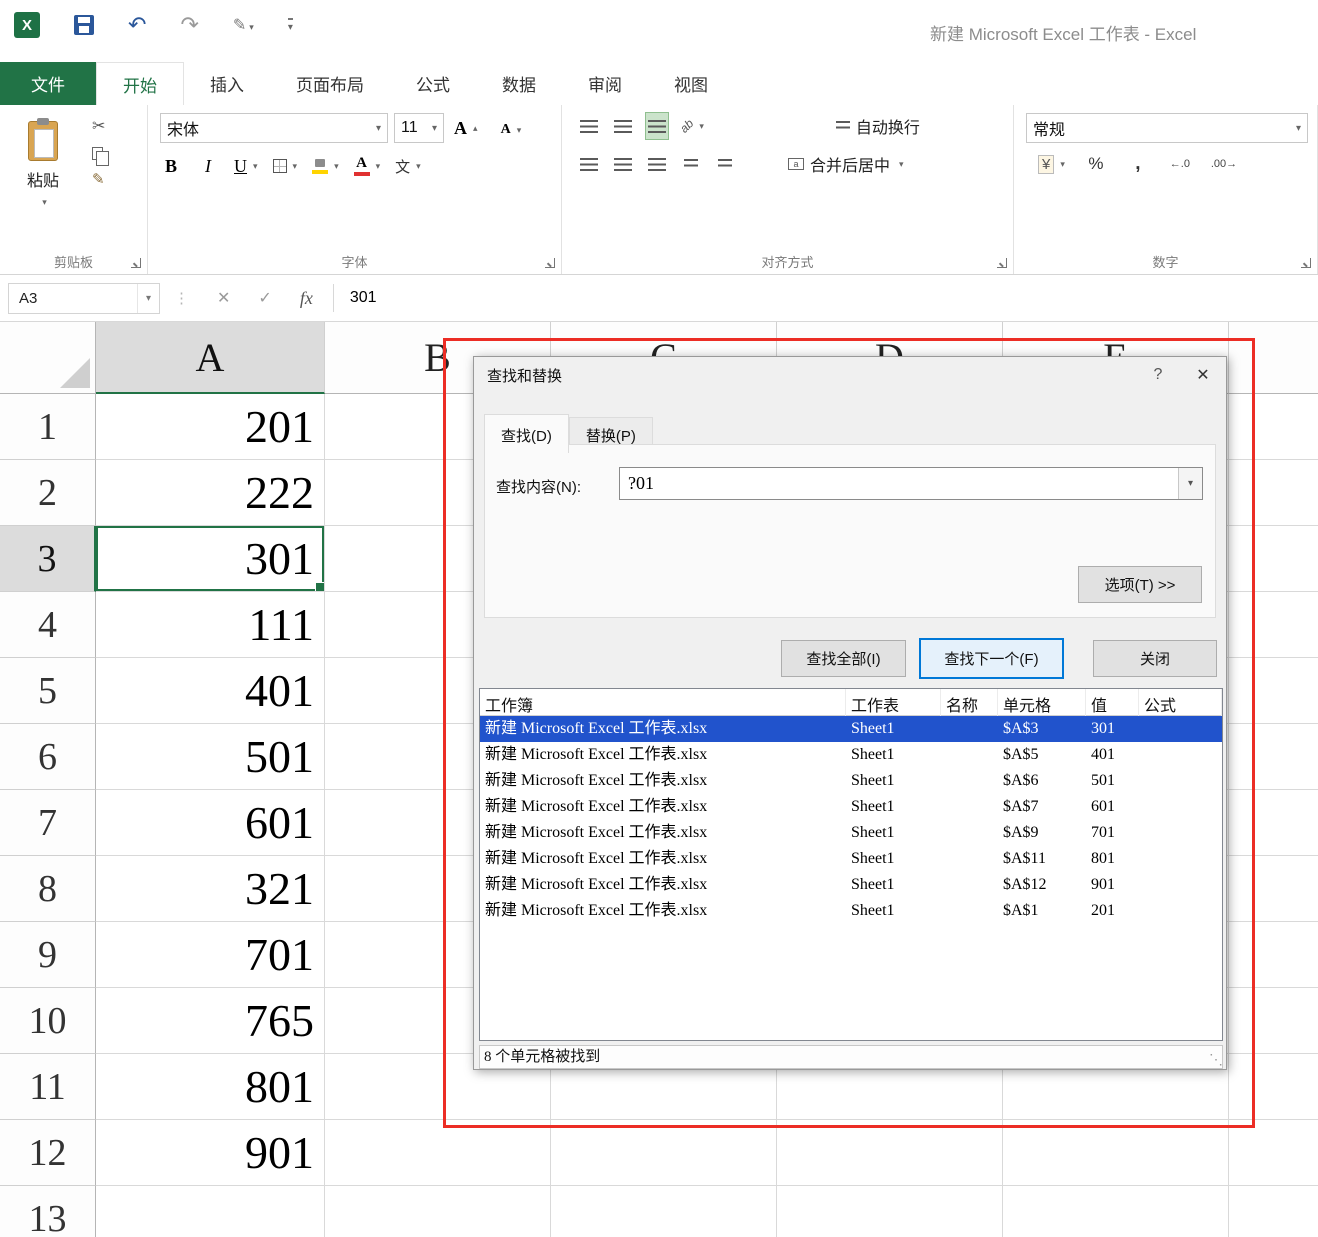 The image size is (1318, 1237). I want to click on col-workbook: 工作簿, so click(663, 702).